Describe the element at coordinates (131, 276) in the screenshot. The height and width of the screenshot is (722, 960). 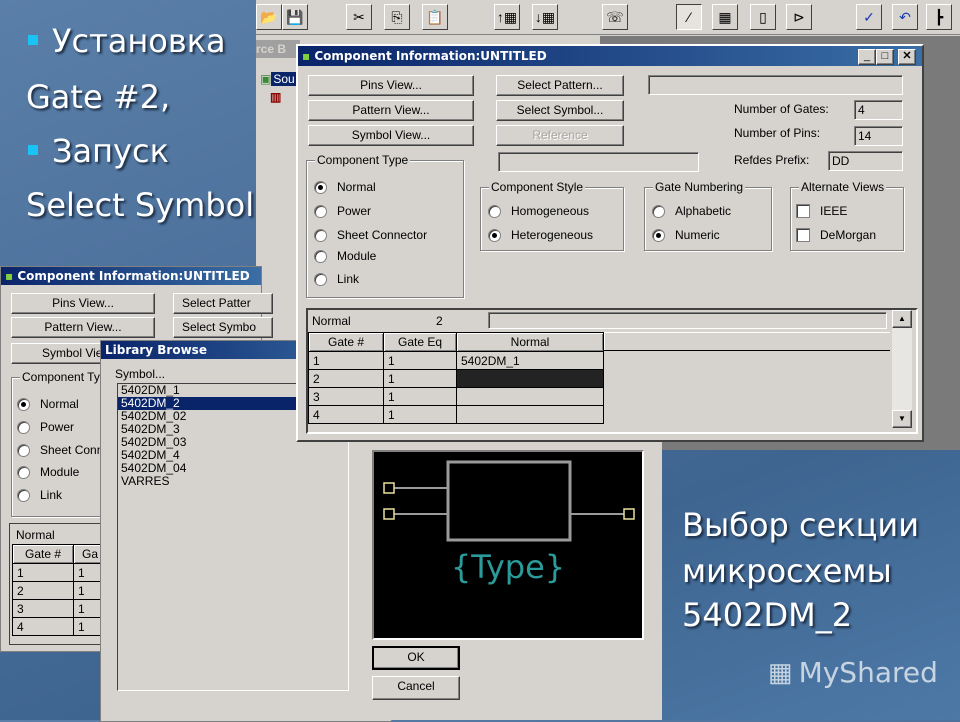
I see `back-dialog-titlebar: ▪ Component Information:UNTITLED` at that location.